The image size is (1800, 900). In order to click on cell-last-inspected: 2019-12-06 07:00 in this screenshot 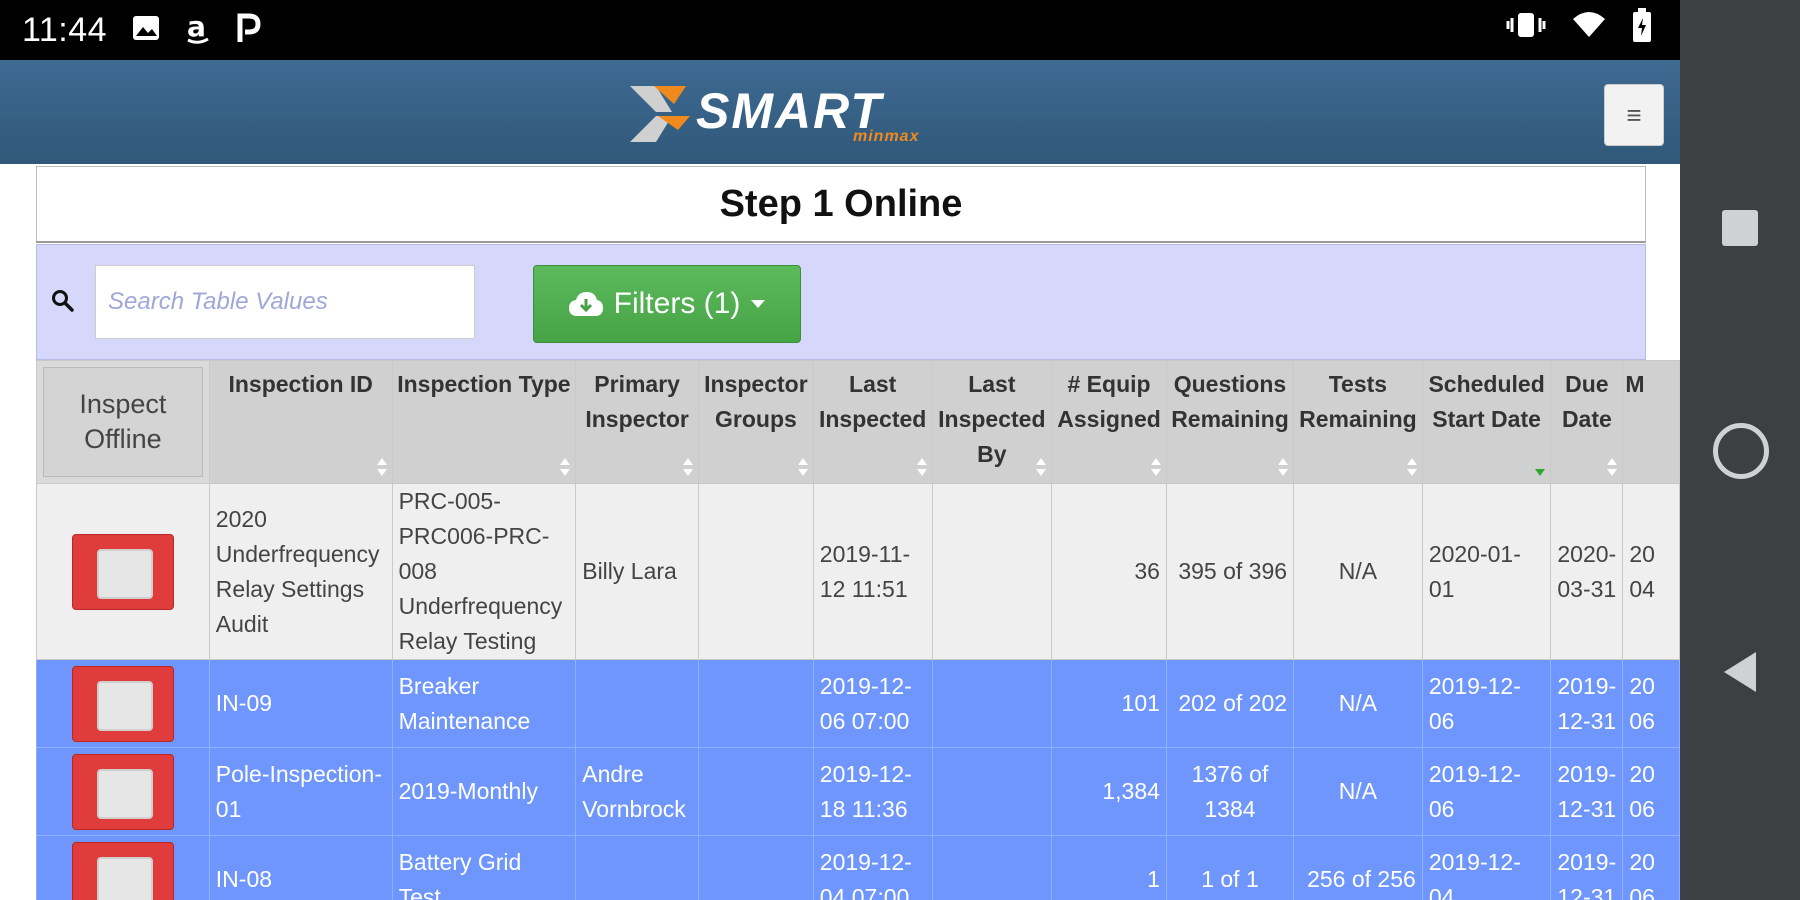, I will do `click(872, 703)`.